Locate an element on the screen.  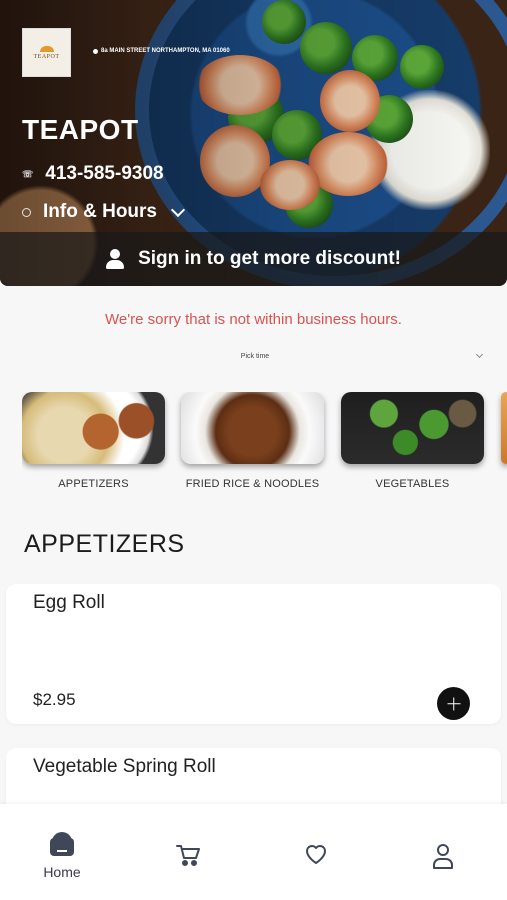
person-icon is located at coordinates (115, 259).